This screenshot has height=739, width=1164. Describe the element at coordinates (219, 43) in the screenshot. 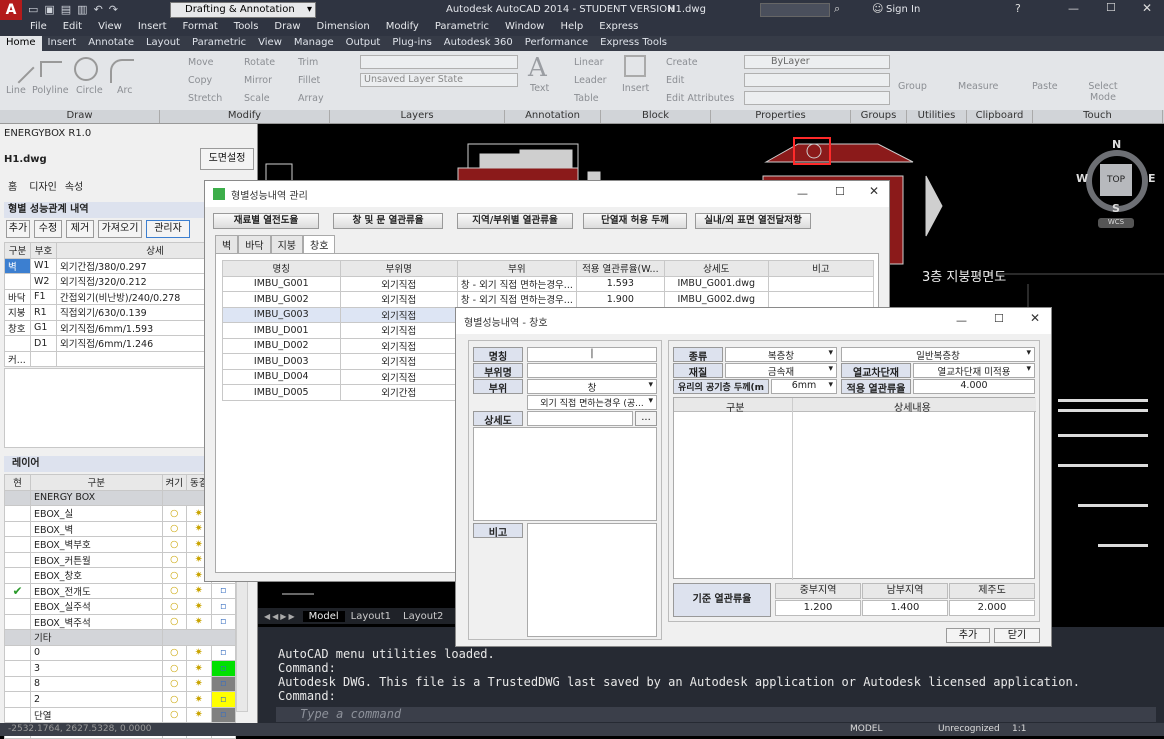

I see `ribbon-tab-4: Parametric` at that location.